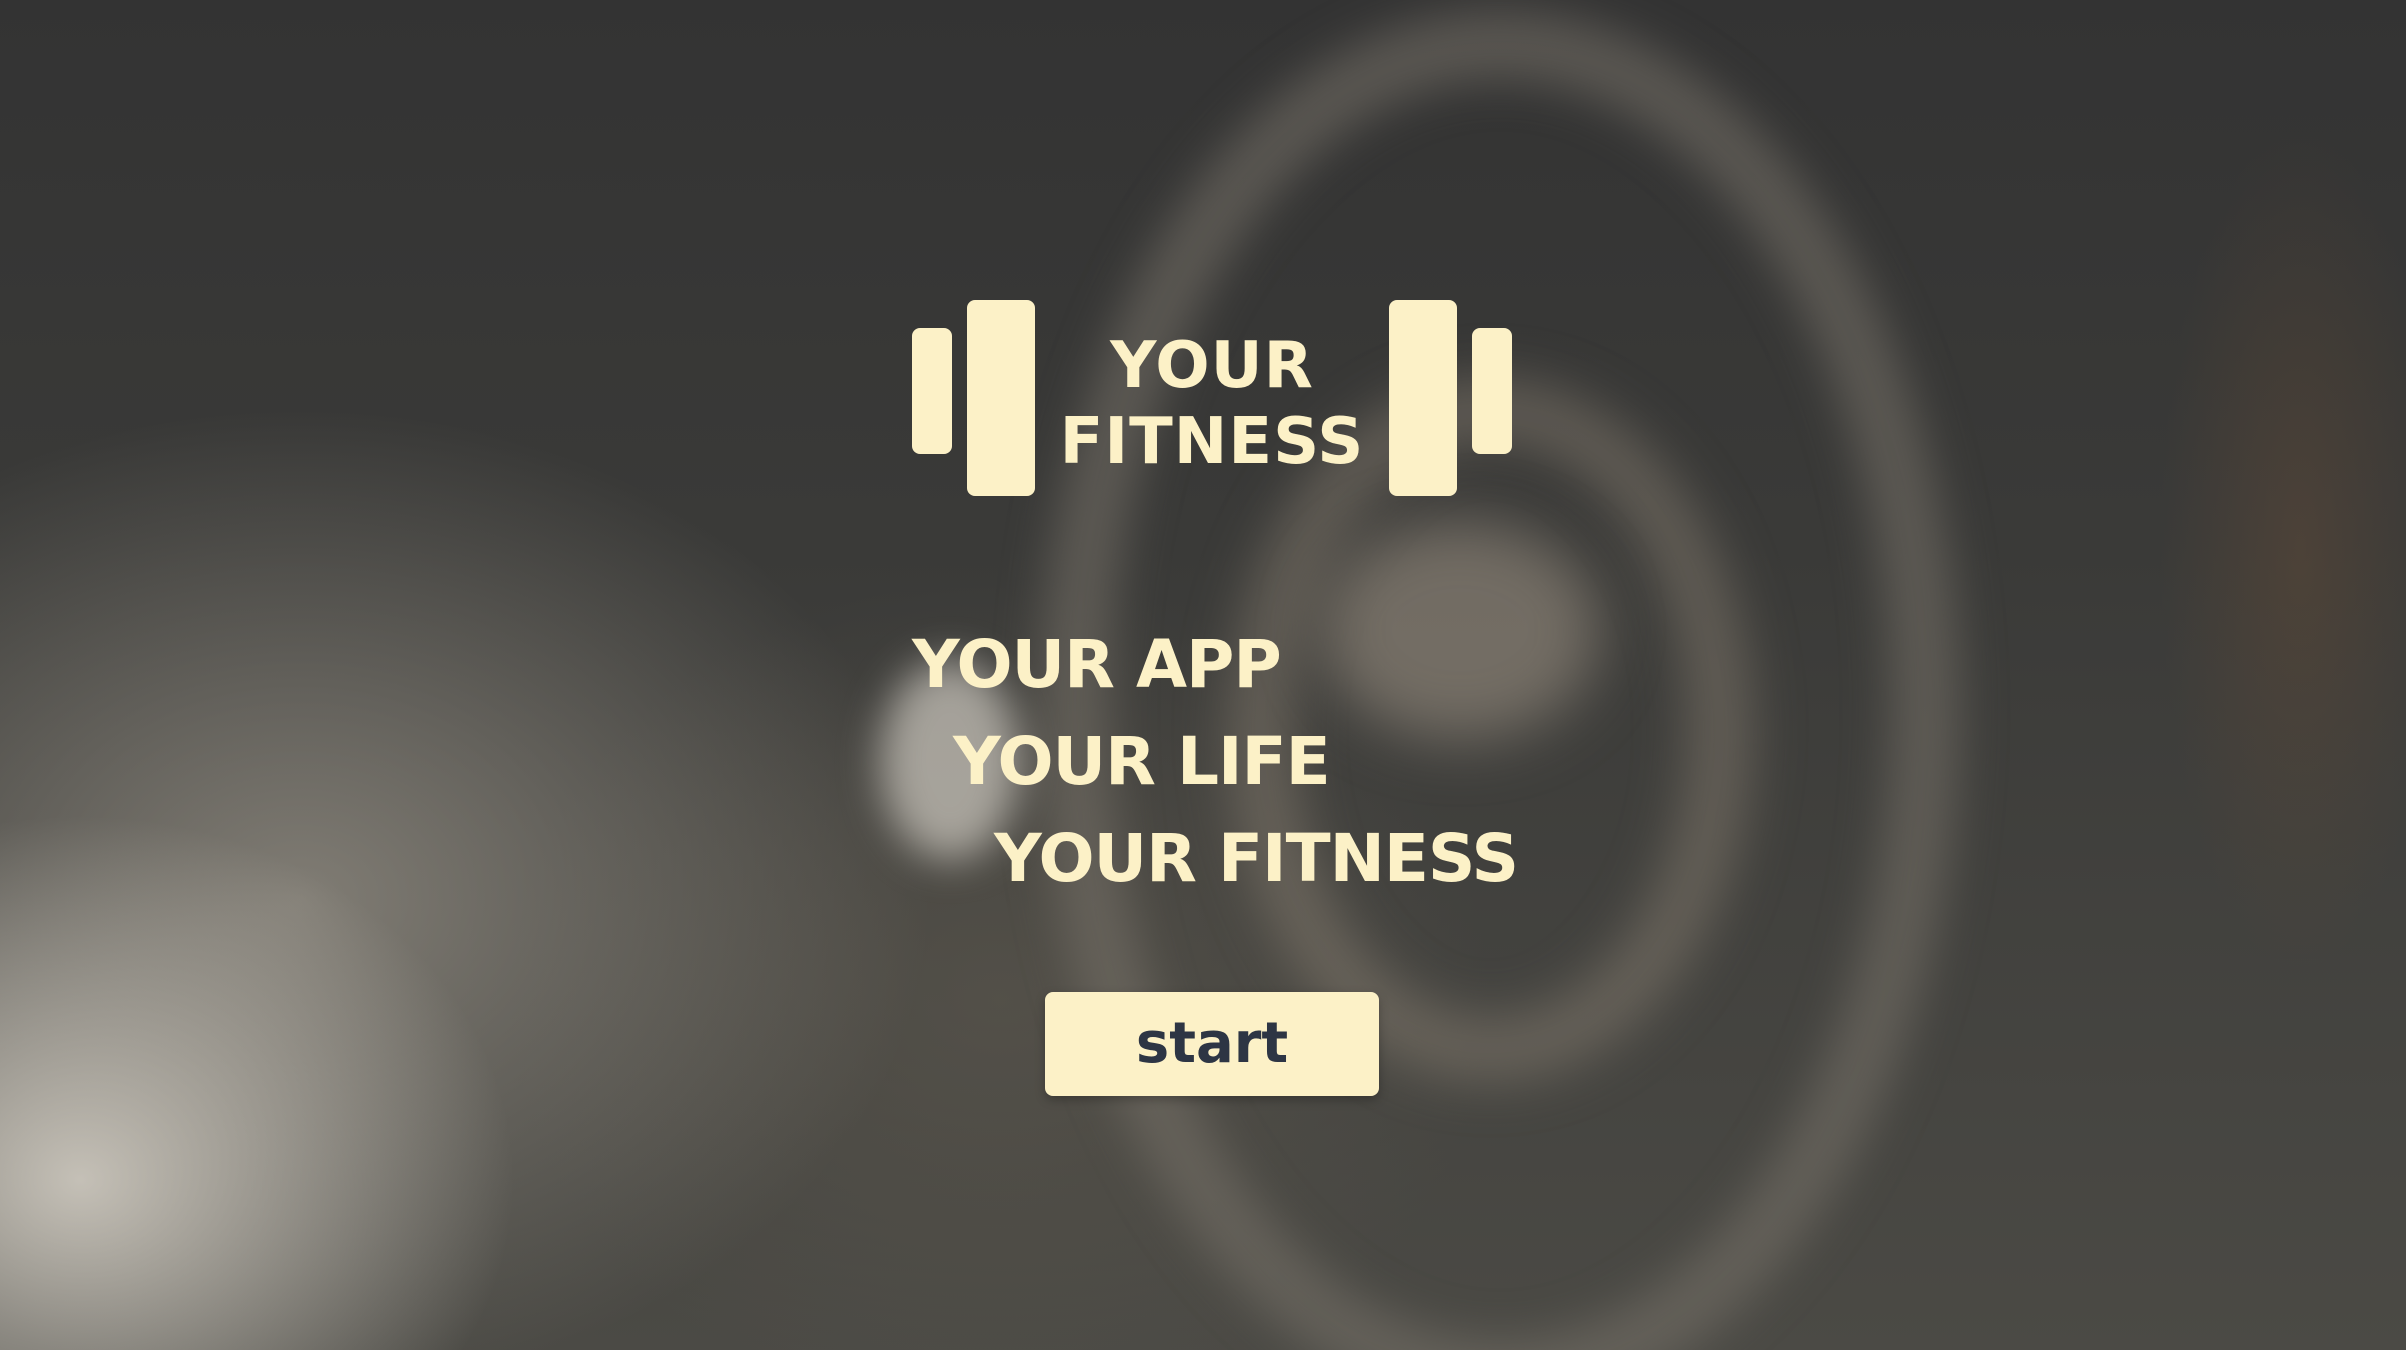 The width and height of the screenshot is (2406, 1350). Describe the element at coordinates (1001, 398) in the screenshot. I see `dumbbell-icon-left-inner-plate` at that location.